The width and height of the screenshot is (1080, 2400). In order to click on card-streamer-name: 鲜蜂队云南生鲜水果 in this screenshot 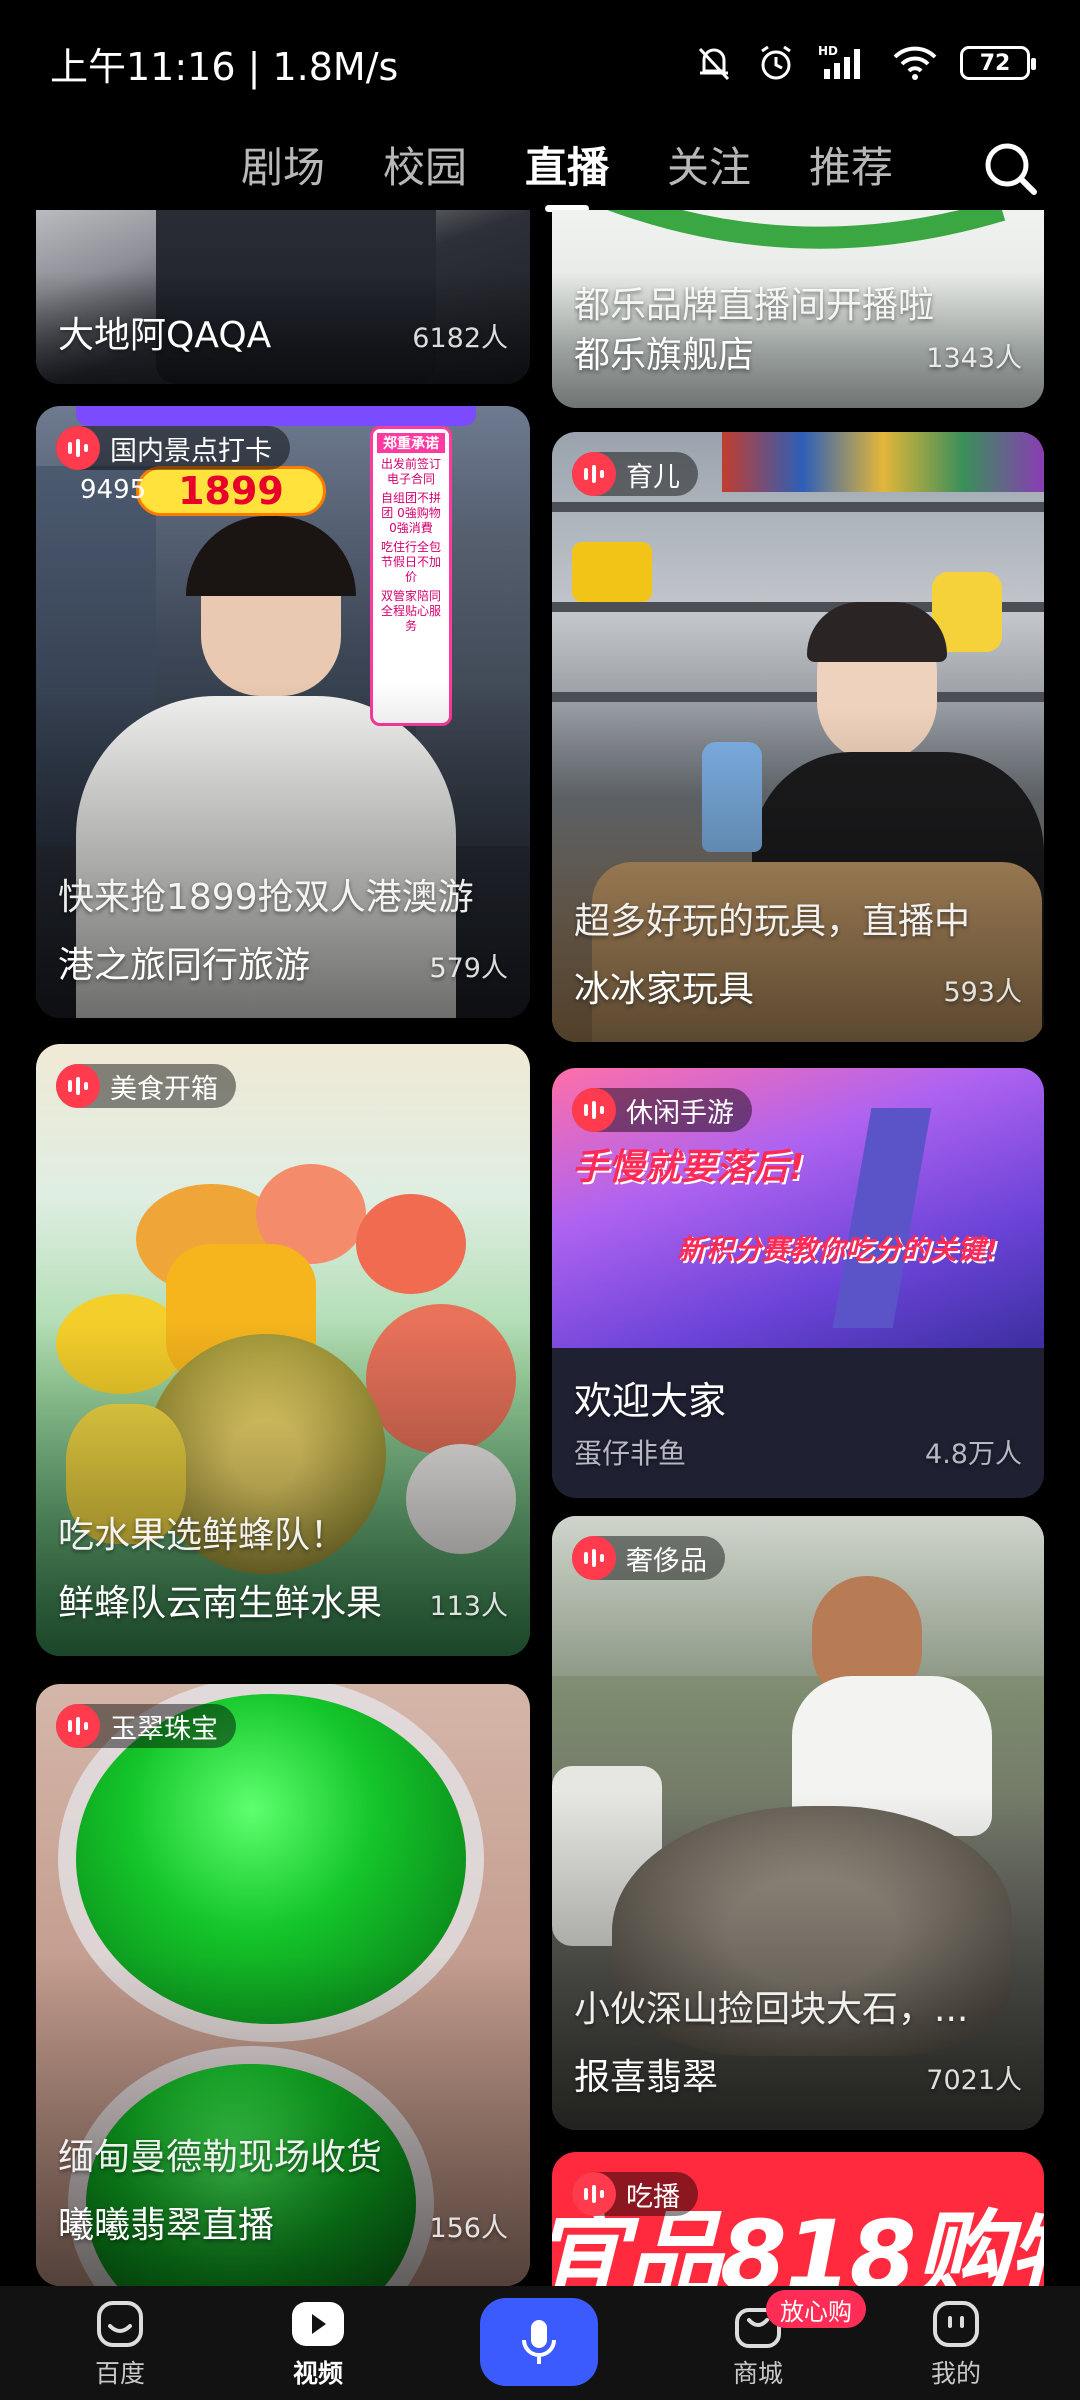, I will do `click(220, 1603)`.